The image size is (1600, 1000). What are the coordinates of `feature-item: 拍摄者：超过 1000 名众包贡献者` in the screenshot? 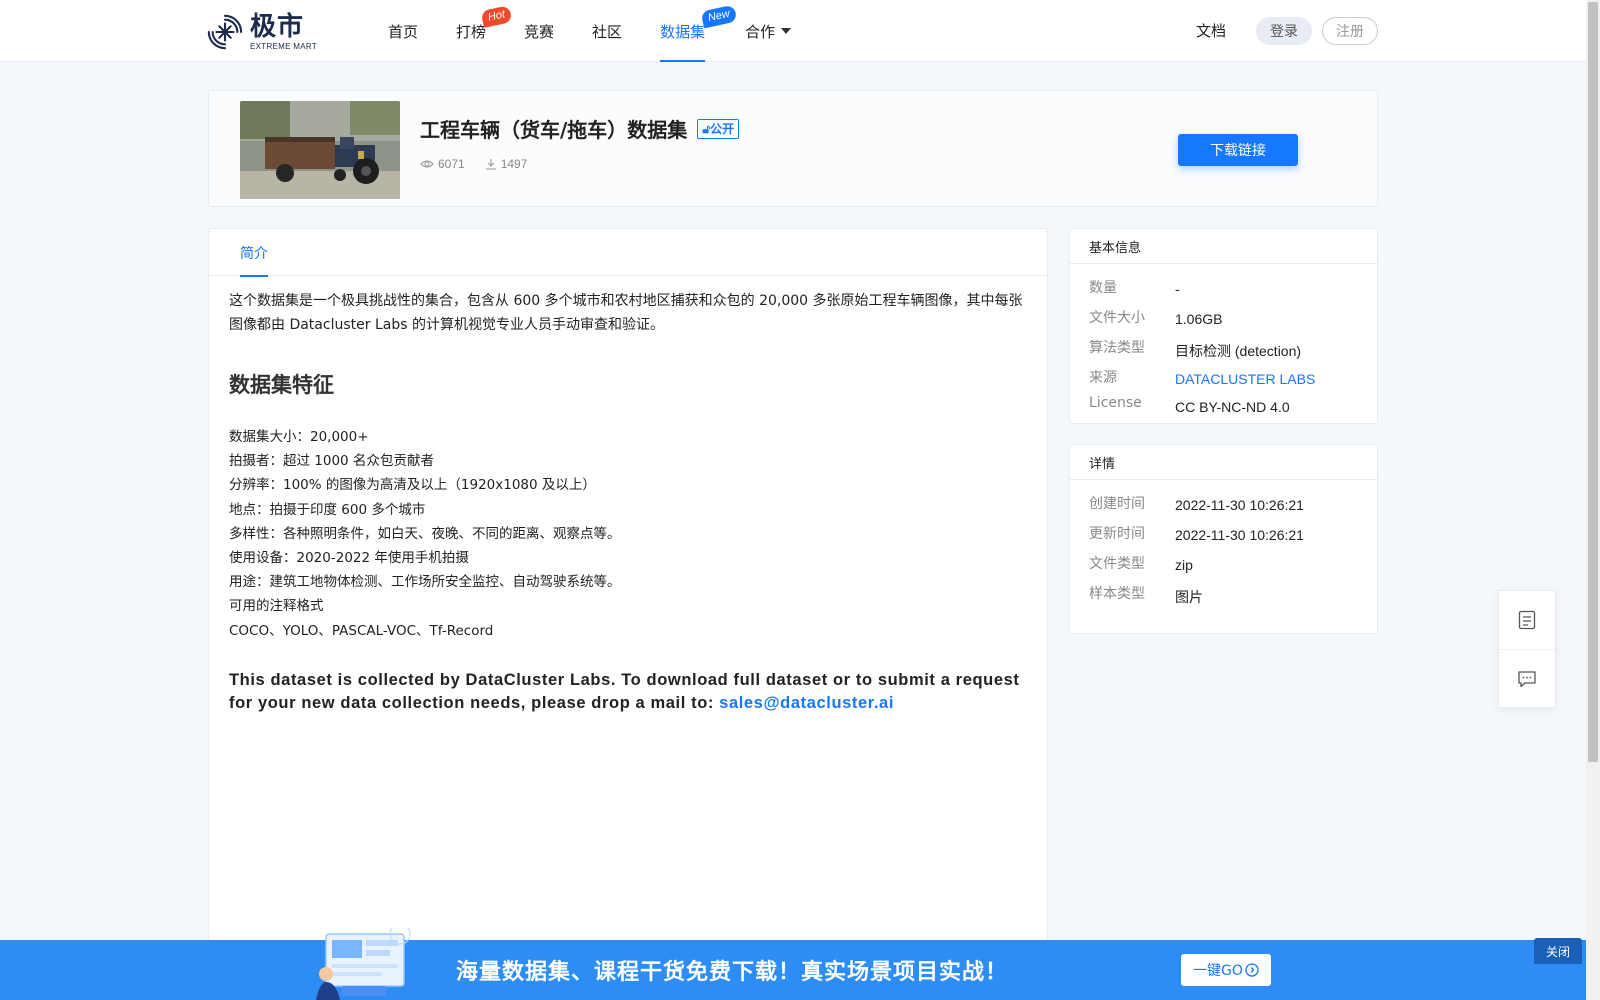 It's located at (331, 461).